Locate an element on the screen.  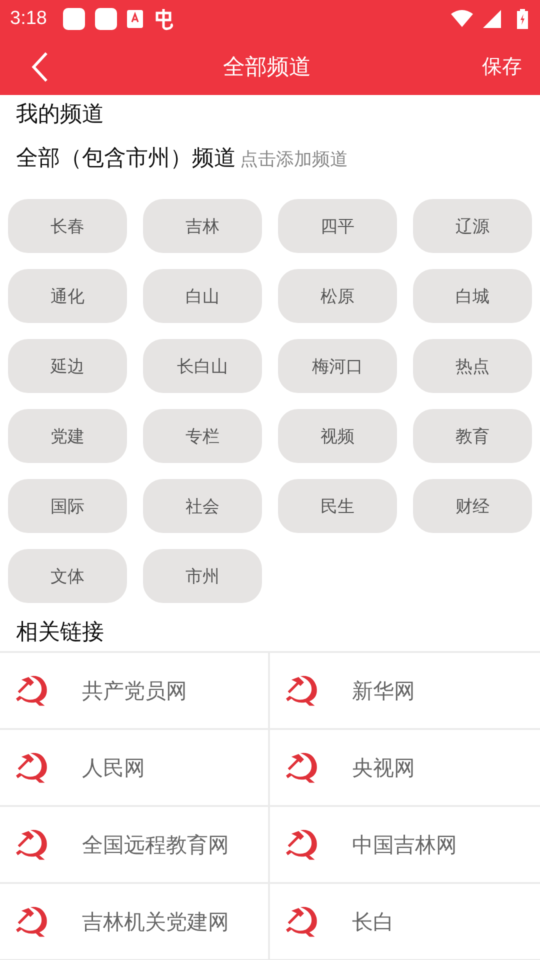
section-heading: 我的频道 is located at coordinates (60, 115).